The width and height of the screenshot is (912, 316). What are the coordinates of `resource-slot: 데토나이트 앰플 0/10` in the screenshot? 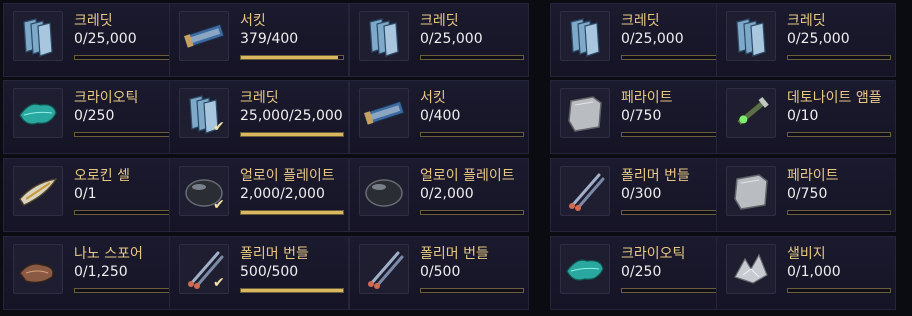 It's located at (806, 117).